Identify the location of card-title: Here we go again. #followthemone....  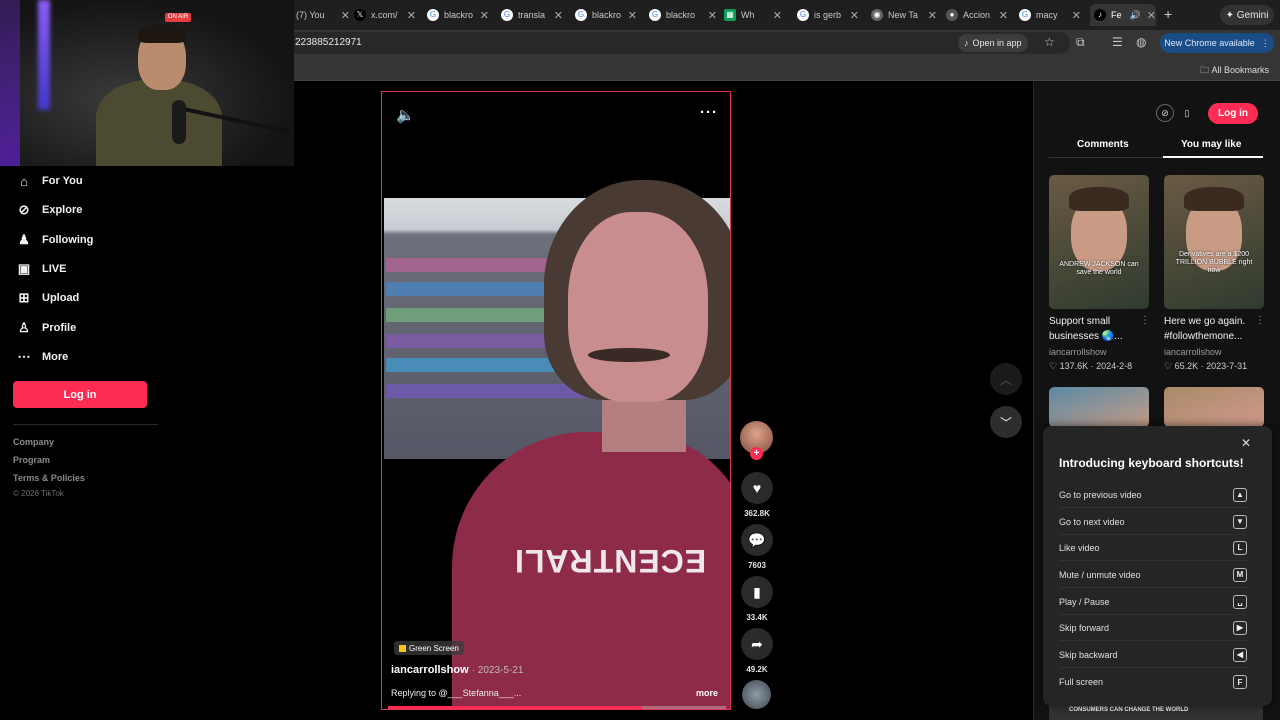
(1210, 329).